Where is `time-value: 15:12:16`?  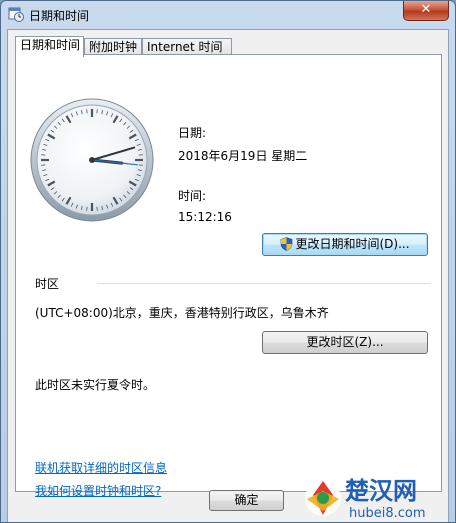 time-value: 15:12:16 is located at coordinates (205, 217).